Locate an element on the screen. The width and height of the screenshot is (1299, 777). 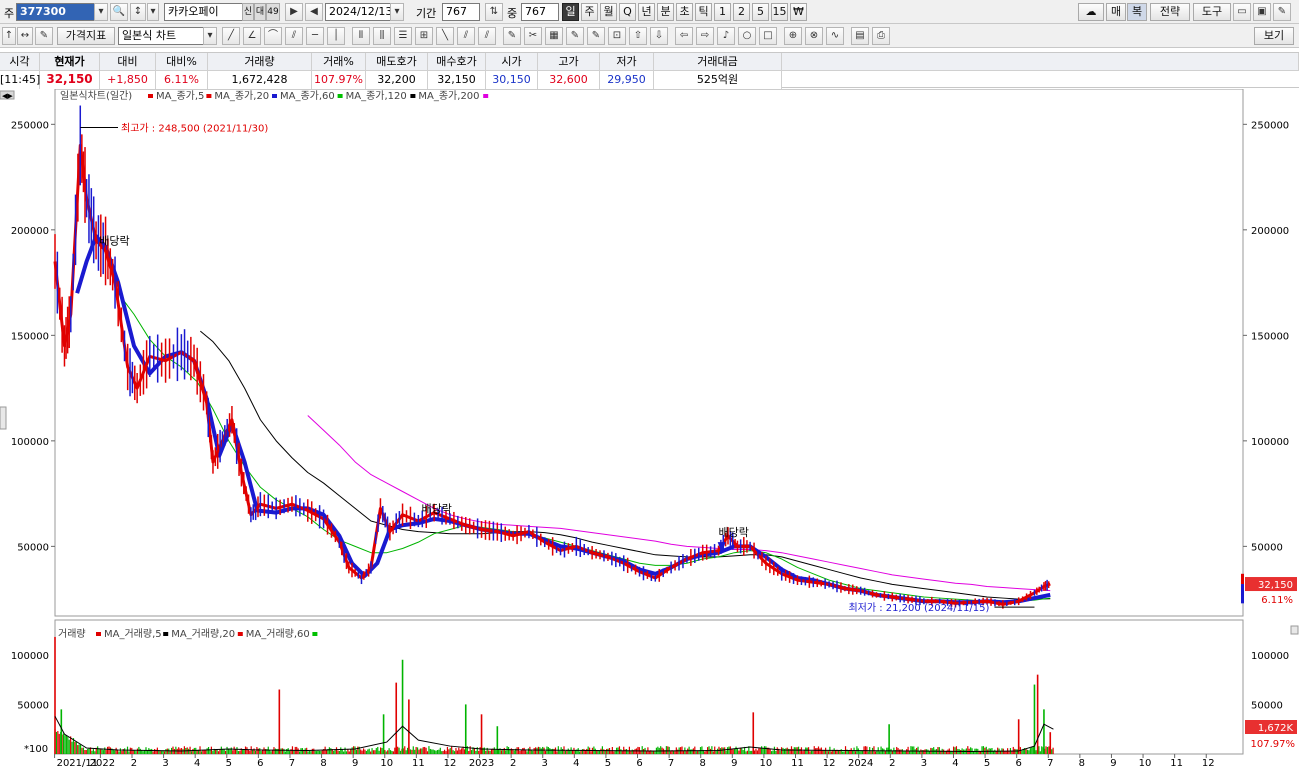
x-tick-label-13: 2023 is located at coordinates (481, 763).